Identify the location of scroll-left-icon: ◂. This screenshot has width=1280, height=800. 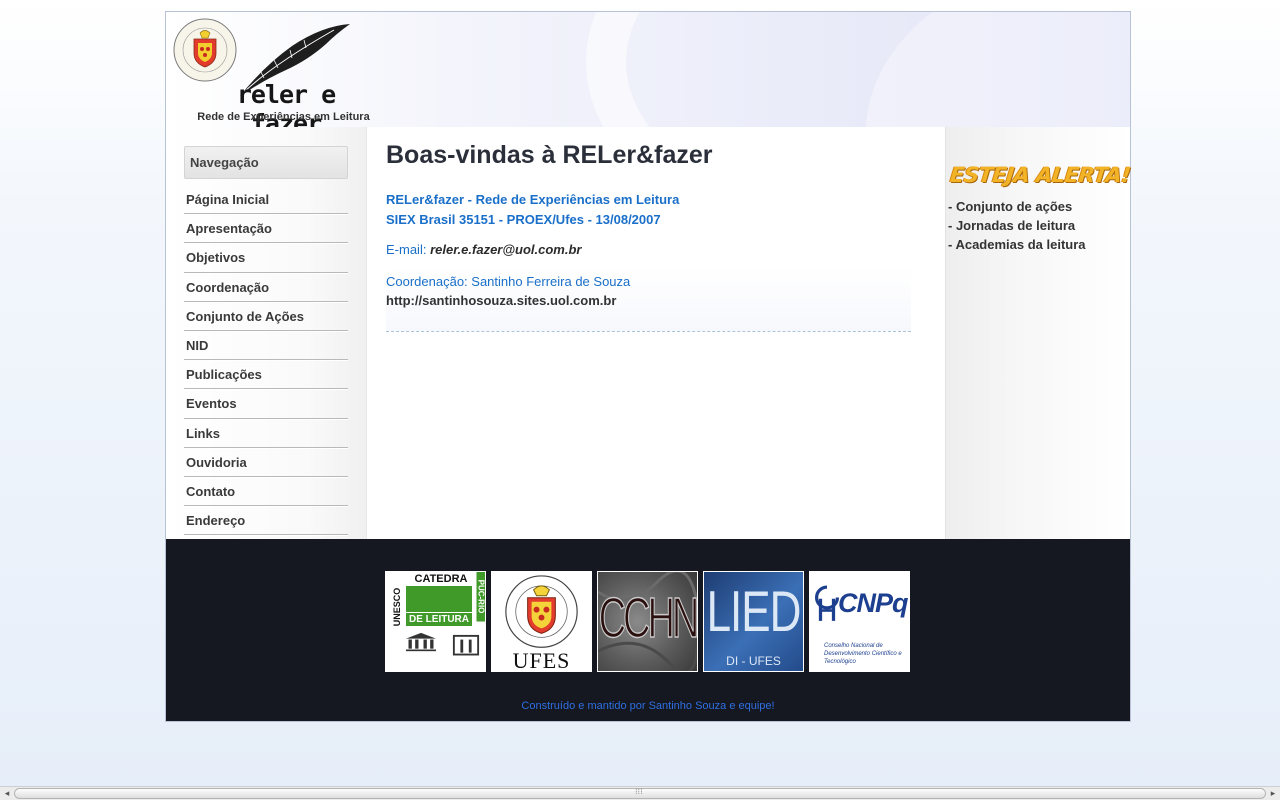
(7, 793).